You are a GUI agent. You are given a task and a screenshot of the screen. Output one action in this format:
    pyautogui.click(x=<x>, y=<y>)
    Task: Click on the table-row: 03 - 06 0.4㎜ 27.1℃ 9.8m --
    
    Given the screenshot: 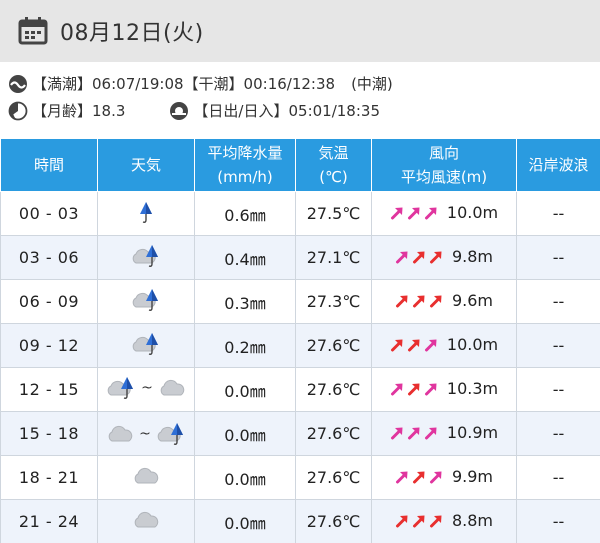 What is the action you would take?
    pyautogui.click(x=300, y=257)
    